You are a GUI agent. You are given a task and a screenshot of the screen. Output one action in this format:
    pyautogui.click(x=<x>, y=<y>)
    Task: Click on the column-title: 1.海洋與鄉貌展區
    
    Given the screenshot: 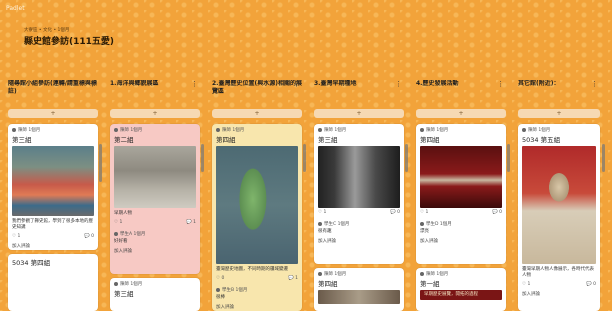 What is the action you would take?
    pyautogui.click(x=134, y=83)
    